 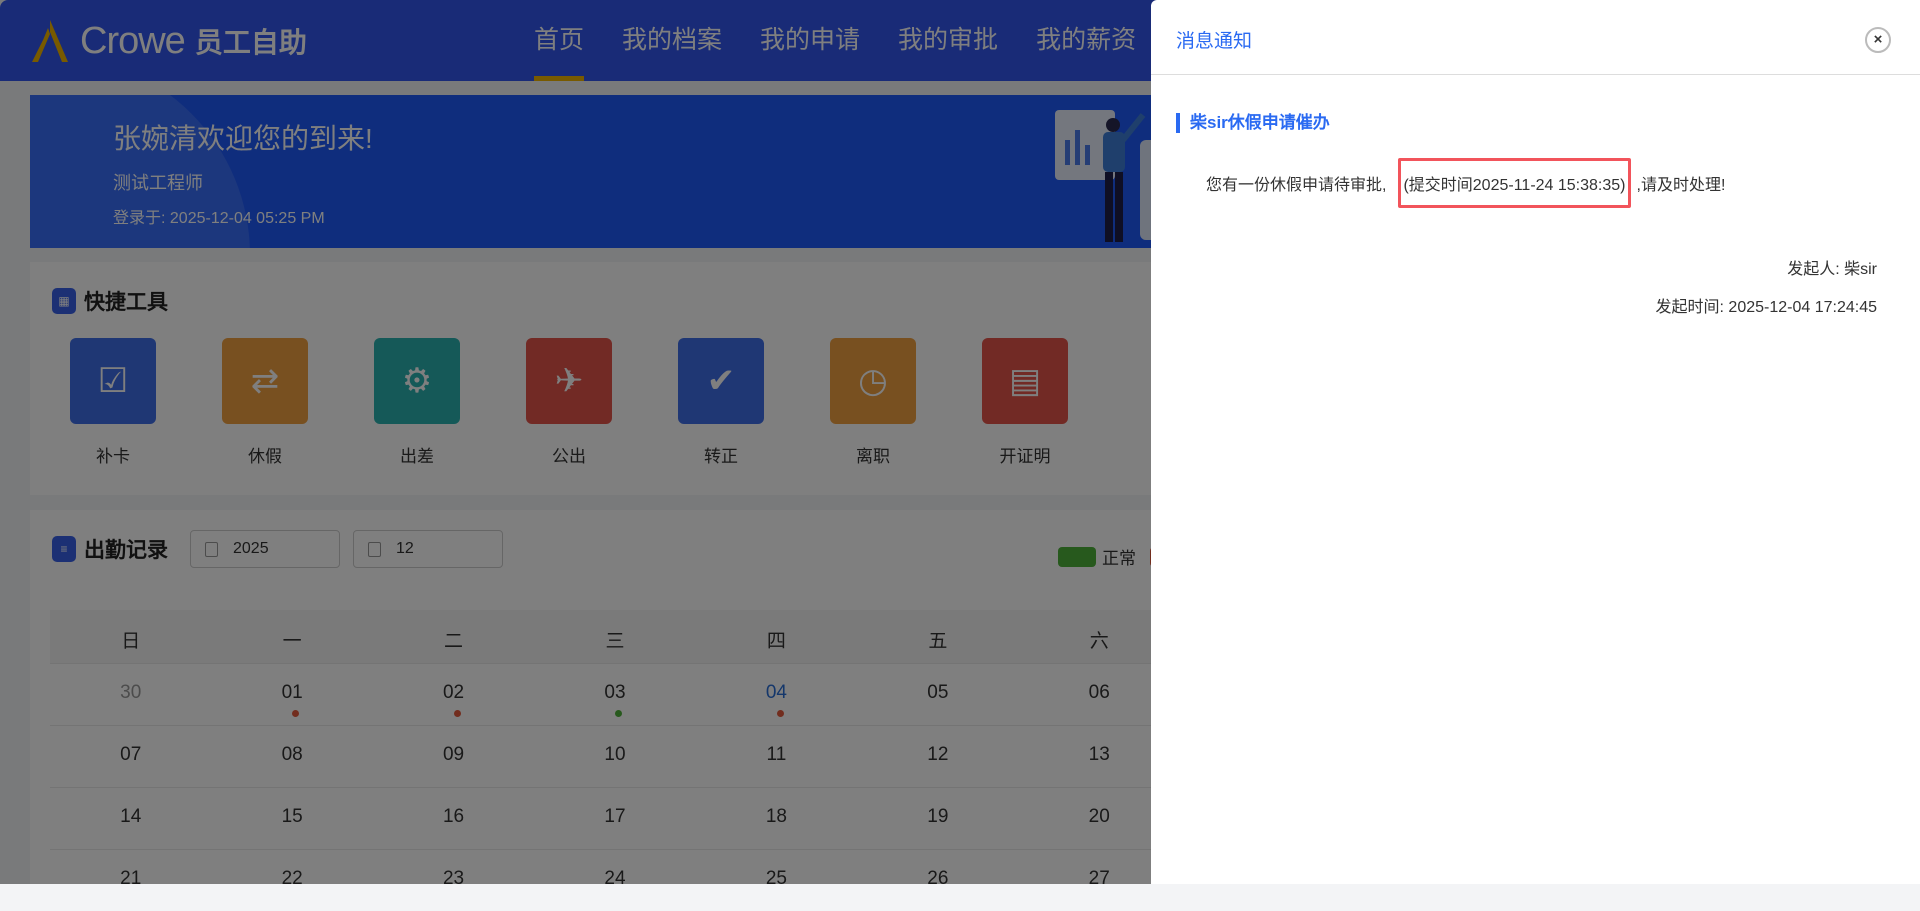 I want to click on submission-time-highlight: (提交时间2025-11-24 15:38:35), so click(x=1514, y=183).